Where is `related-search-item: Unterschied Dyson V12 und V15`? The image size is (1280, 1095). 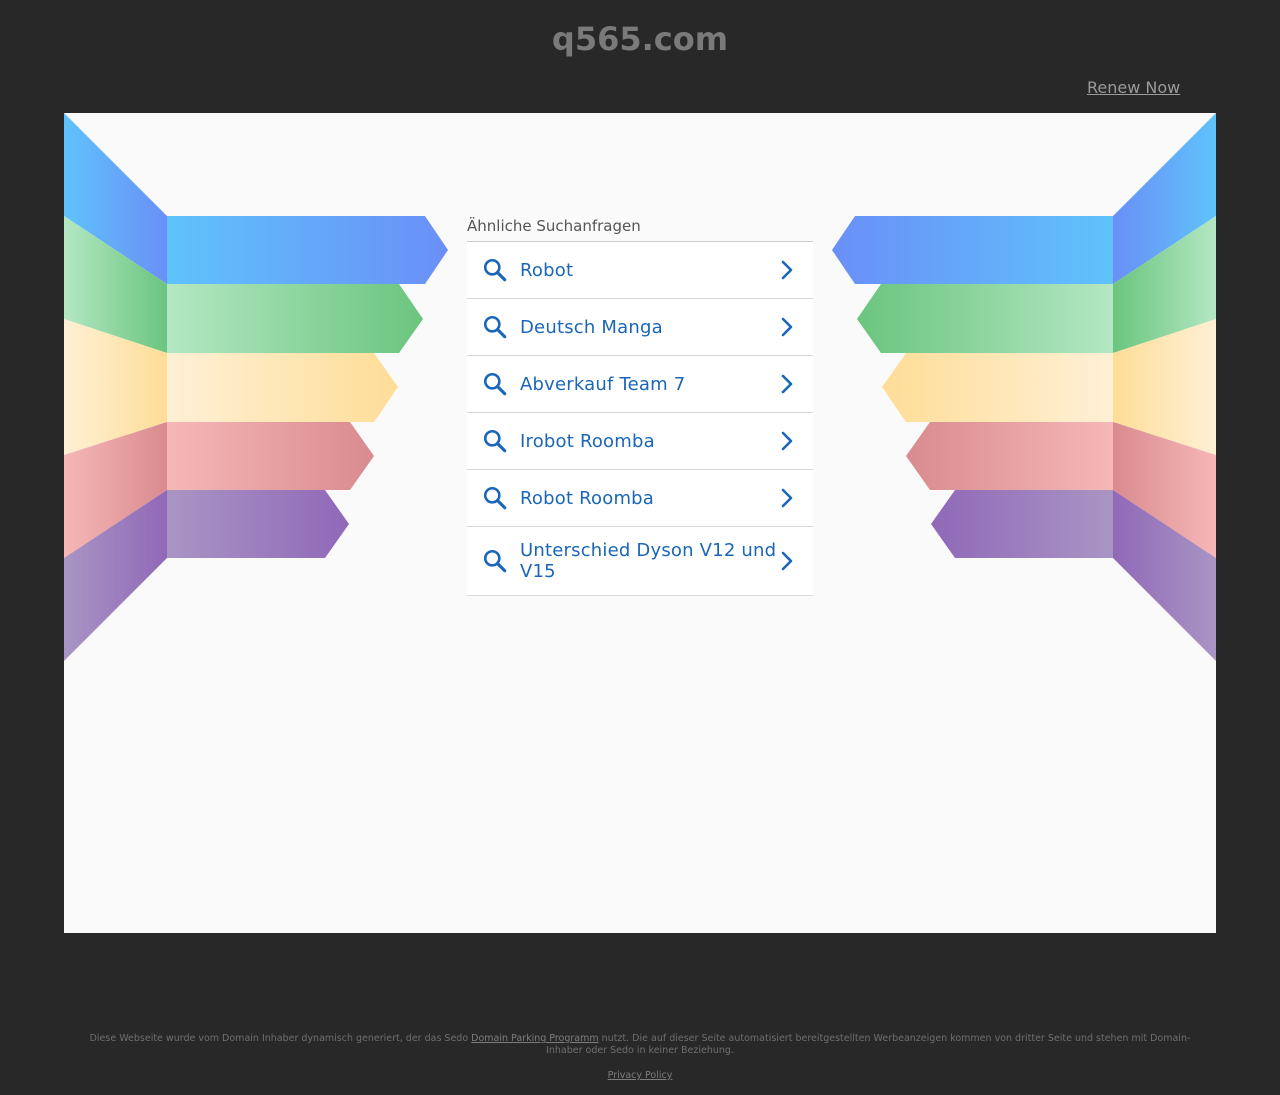
related-search-item: Unterschied Dyson V12 und V15 is located at coordinates (640, 561).